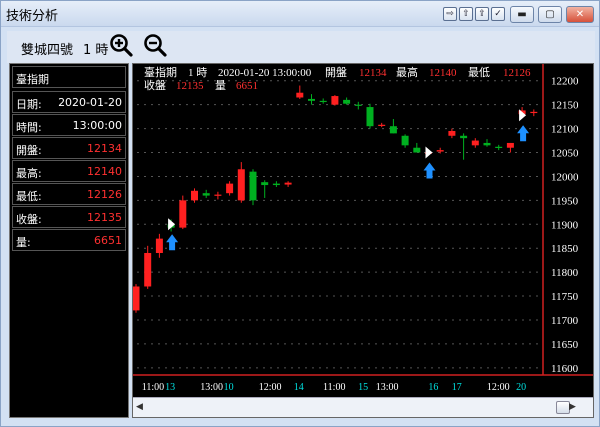 The height and width of the screenshot is (427, 600). I want to click on info-row: 收盤: 12135, so click(69, 217).